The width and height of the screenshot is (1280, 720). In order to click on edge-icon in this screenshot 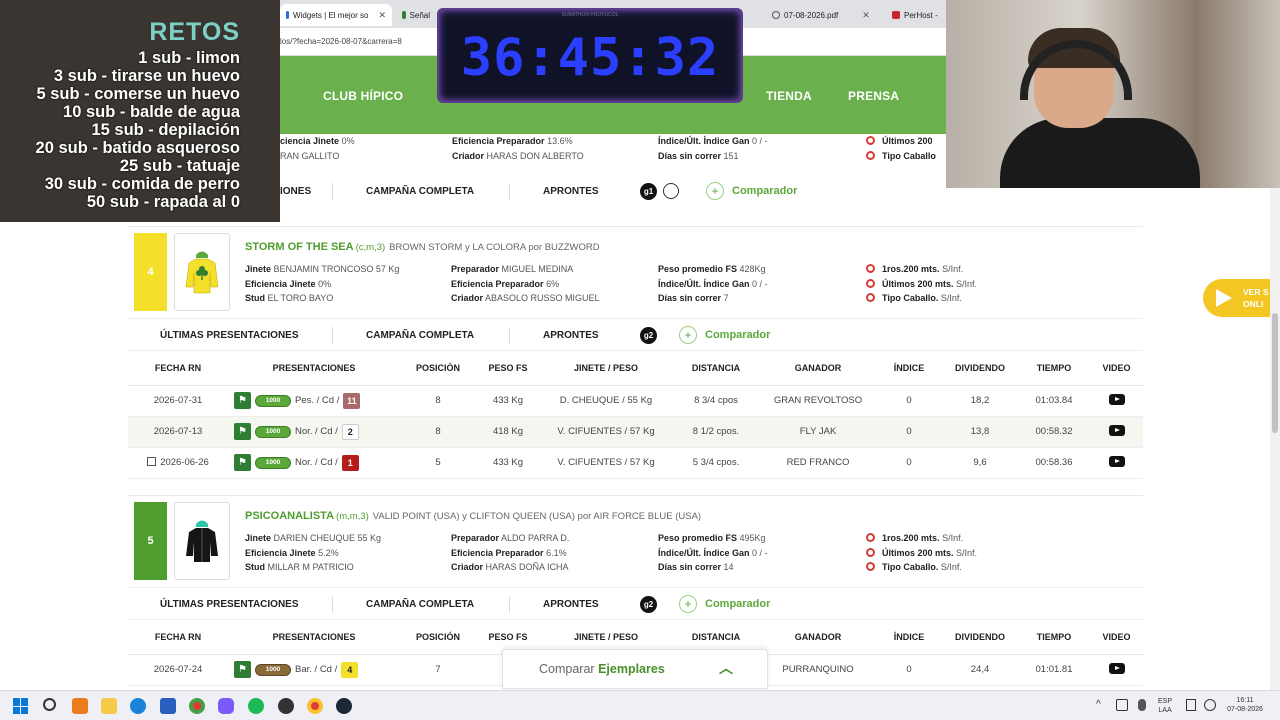, I will do `click(138, 706)`.